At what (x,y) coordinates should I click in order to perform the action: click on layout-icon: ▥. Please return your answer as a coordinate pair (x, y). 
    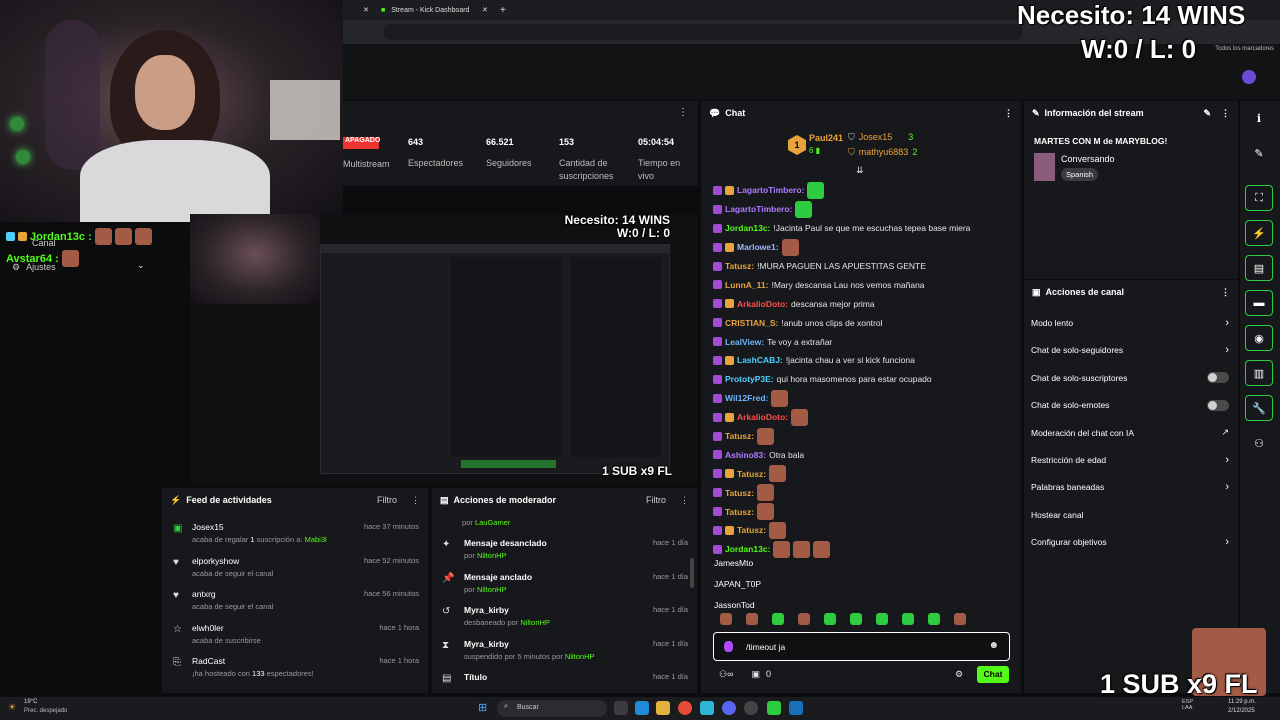
    Looking at the image, I should click on (1259, 373).